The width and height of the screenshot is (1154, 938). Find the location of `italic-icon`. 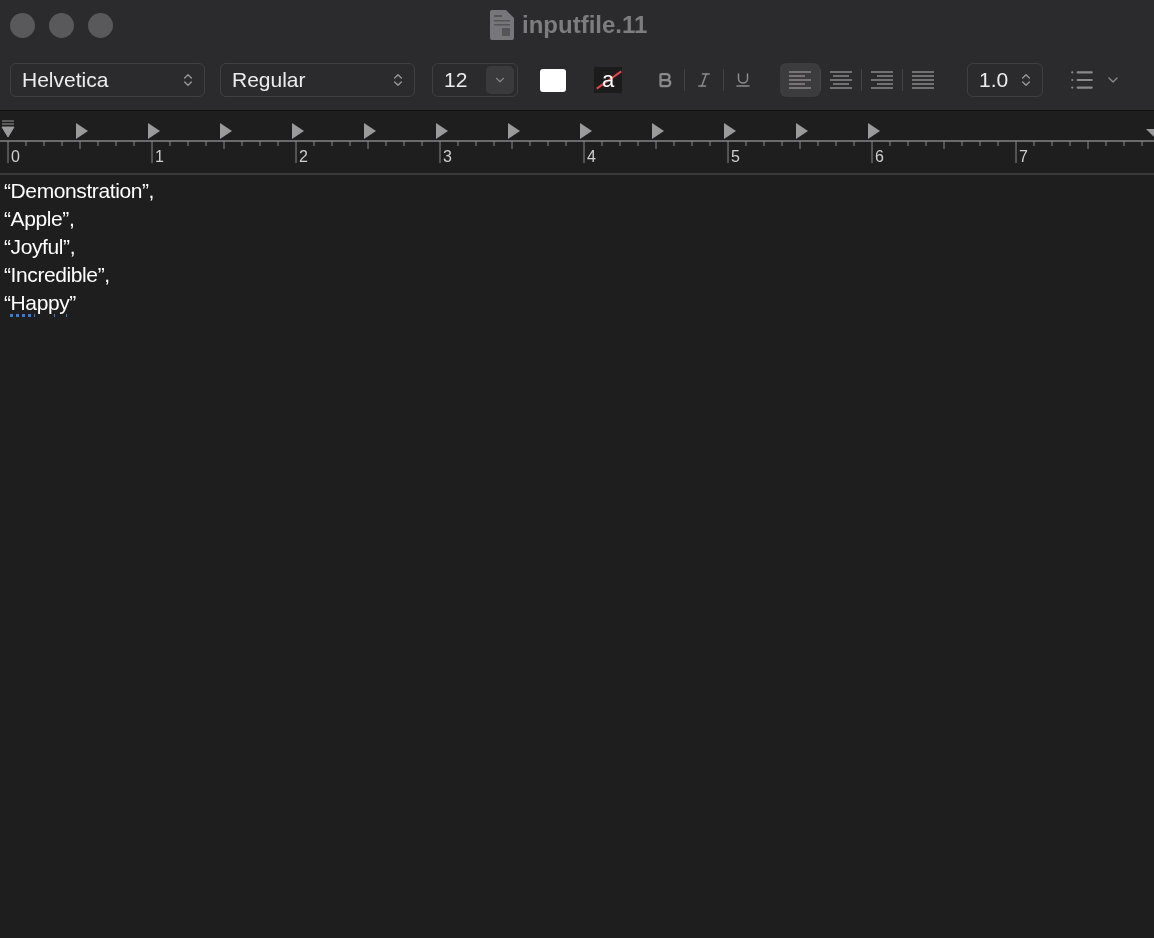

italic-icon is located at coordinates (704, 80).